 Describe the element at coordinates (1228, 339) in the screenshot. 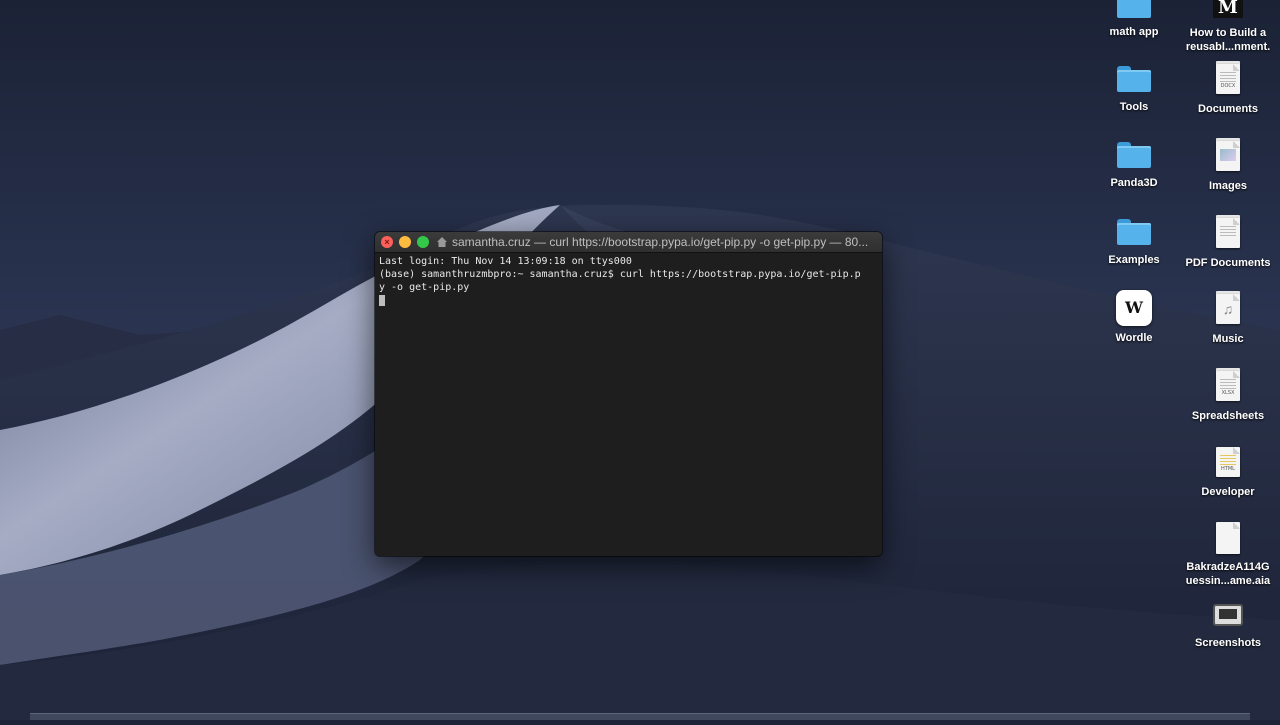

I see `desktop-icon-label: Music` at that location.